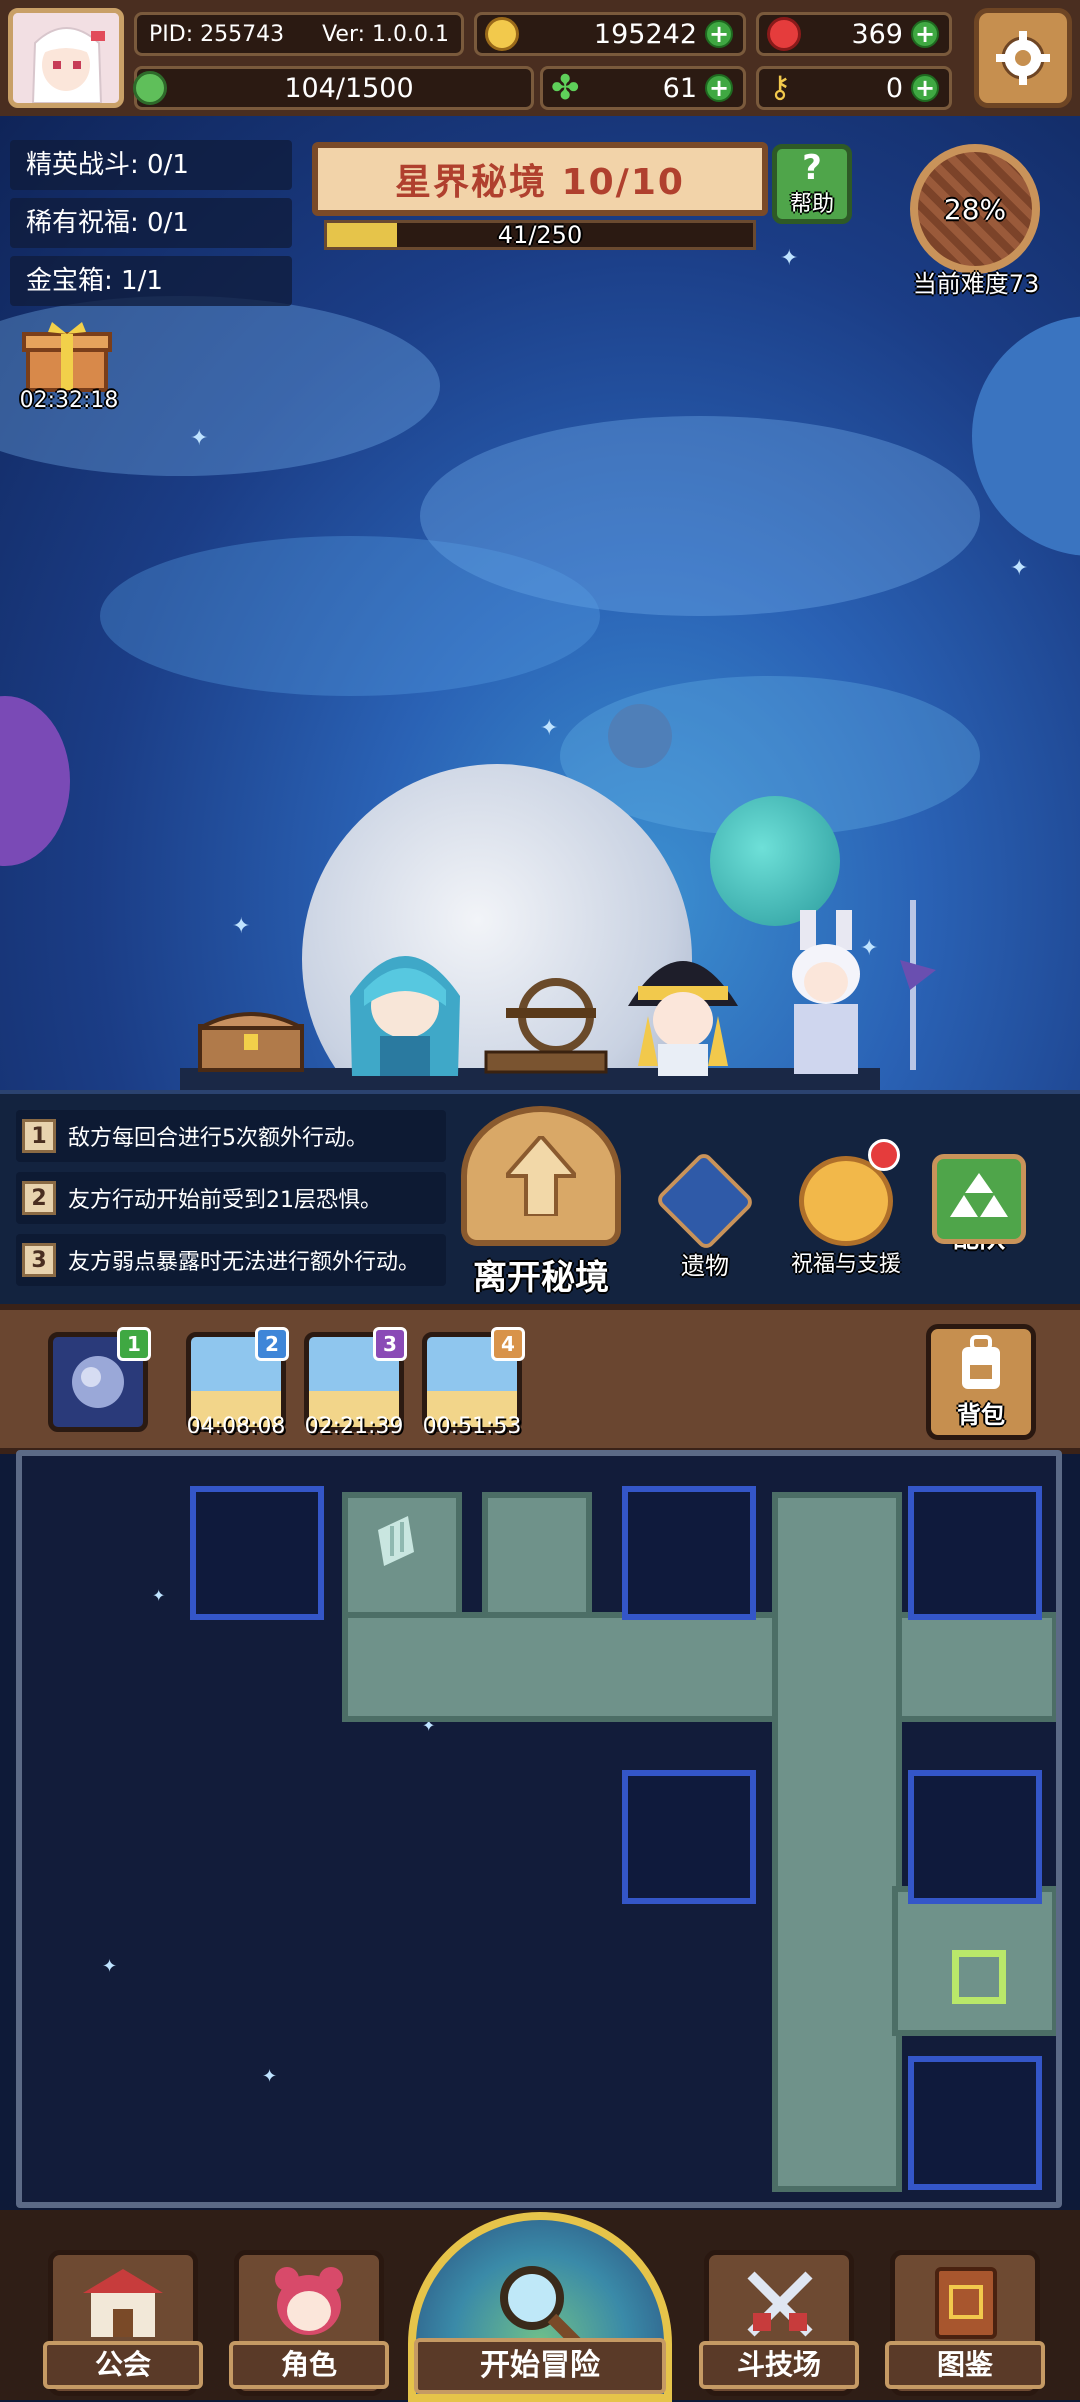 This screenshot has height=2402, width=1080. I want to click on player-avatar, so click(66, 58).